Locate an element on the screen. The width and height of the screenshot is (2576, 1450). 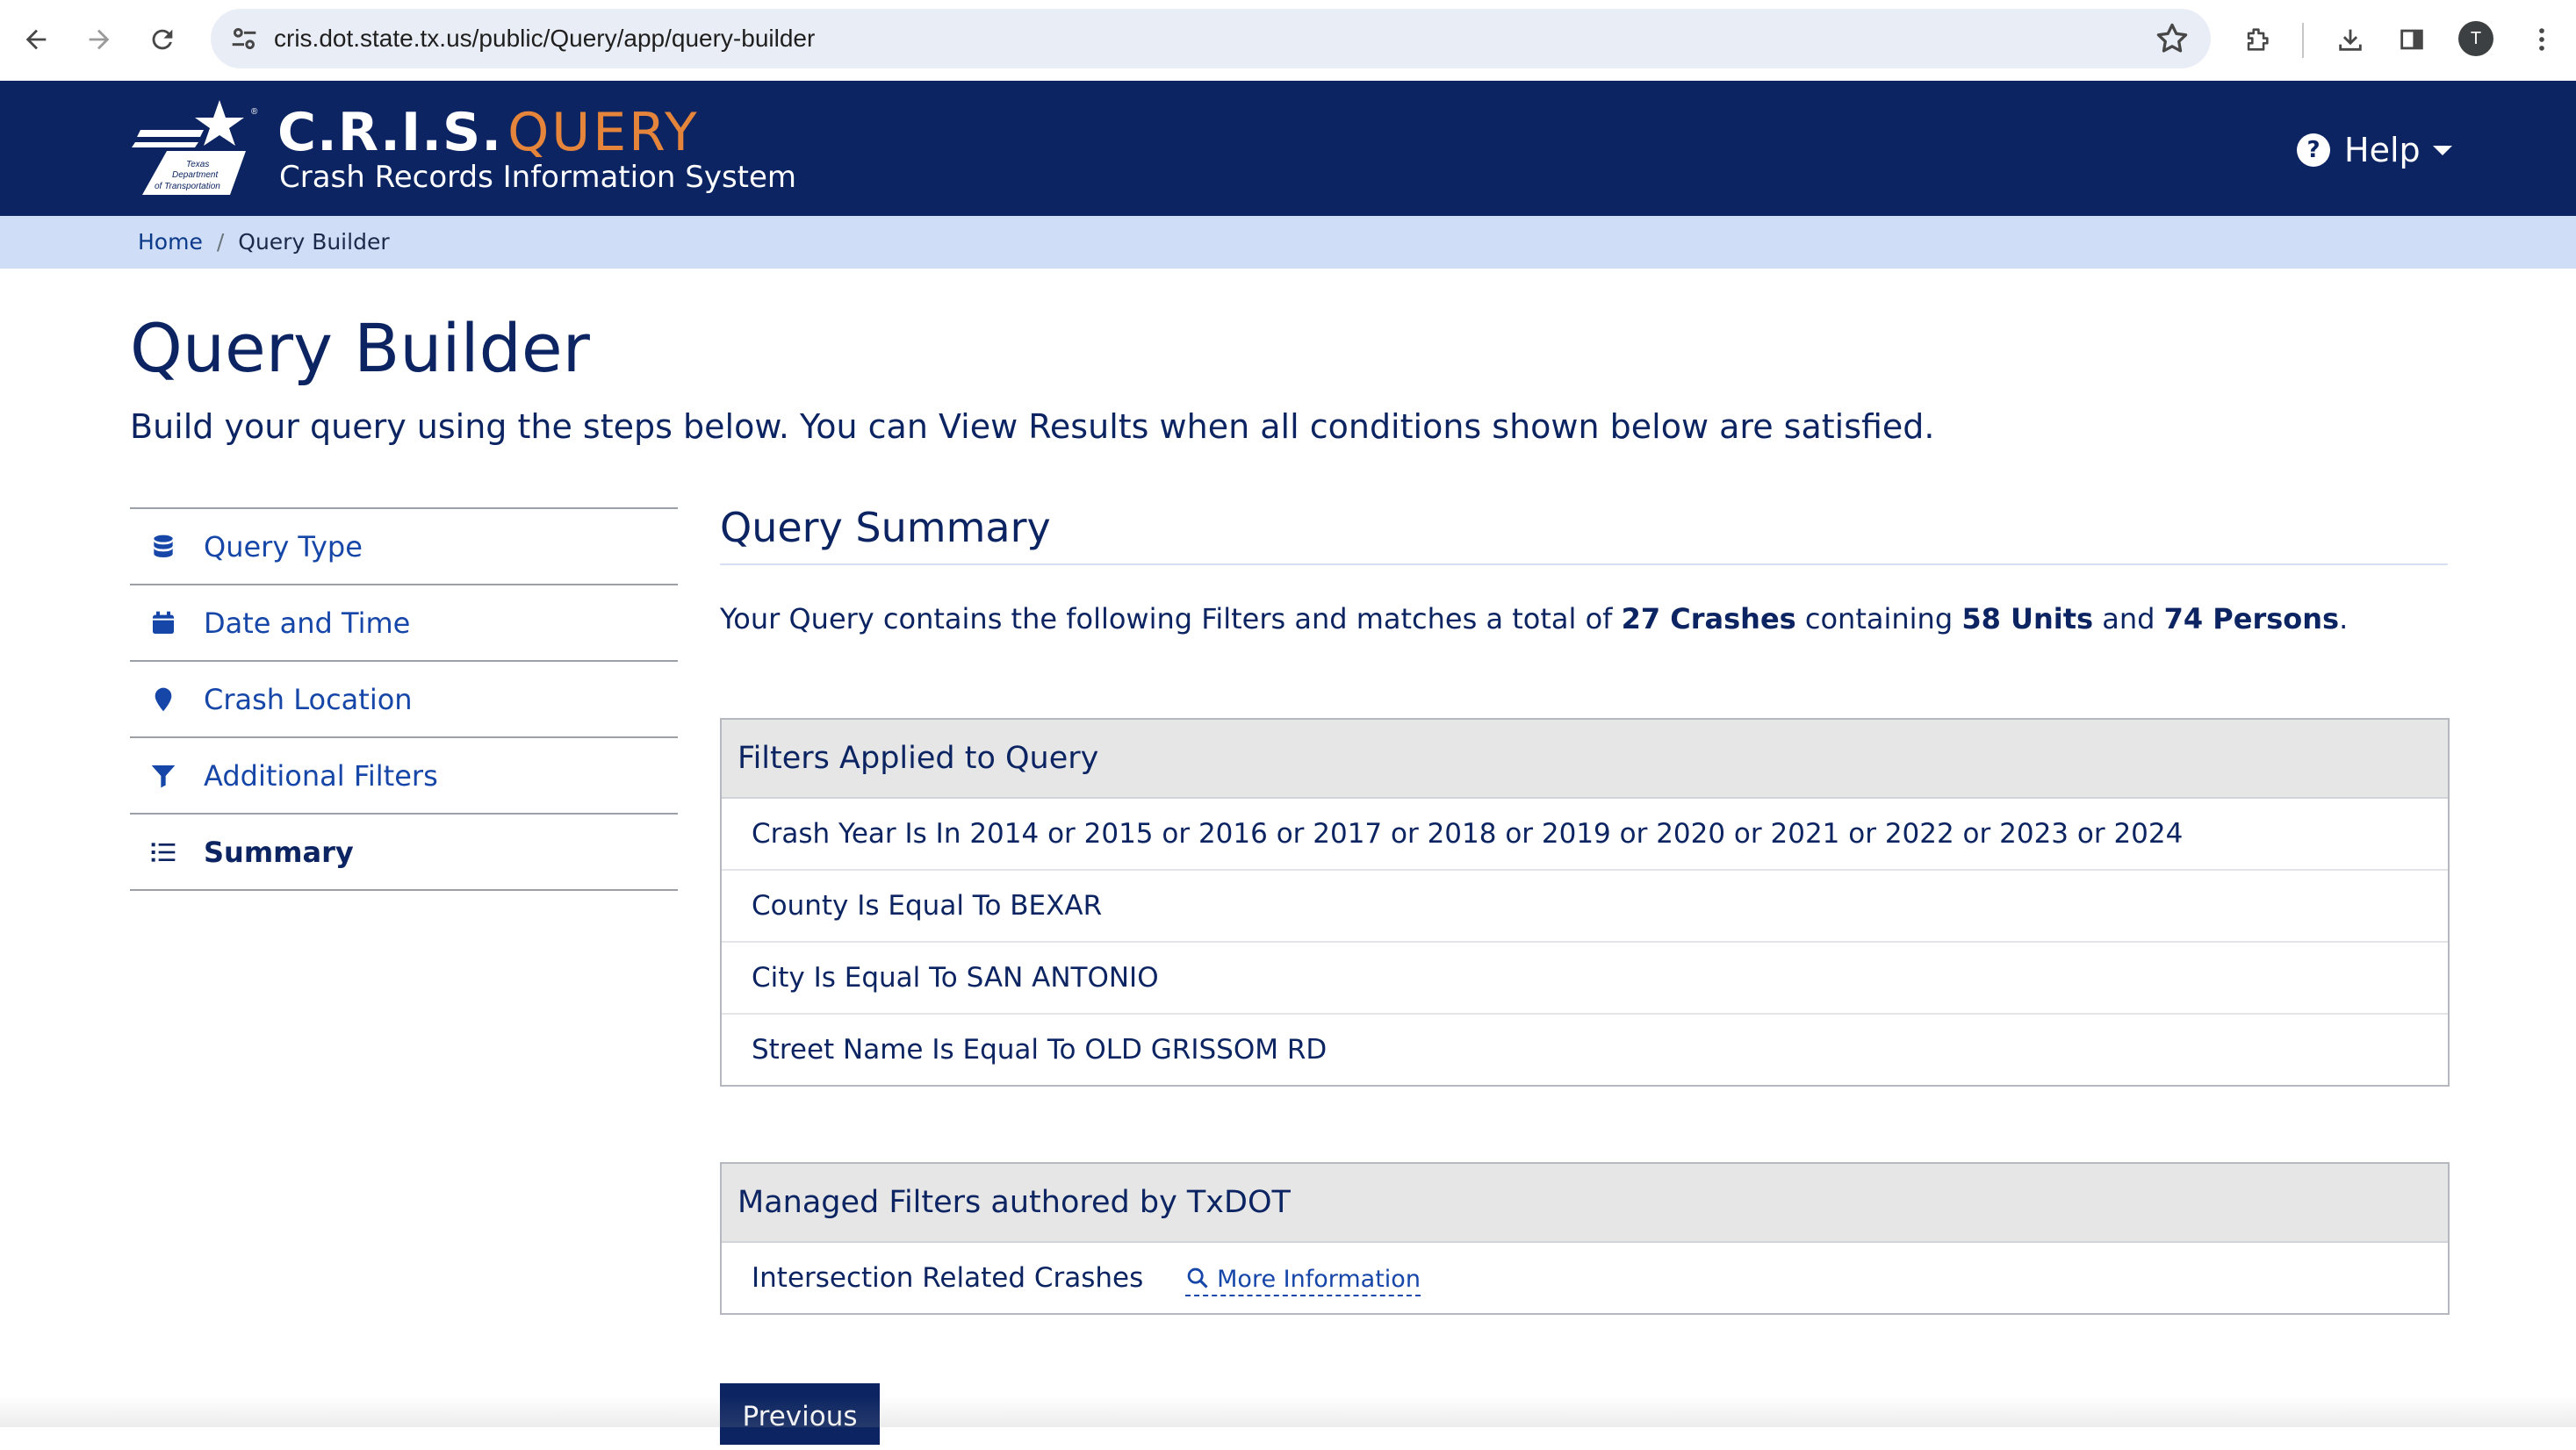
sidebar-item-summary: Summary is located at coordinates (404, 853).